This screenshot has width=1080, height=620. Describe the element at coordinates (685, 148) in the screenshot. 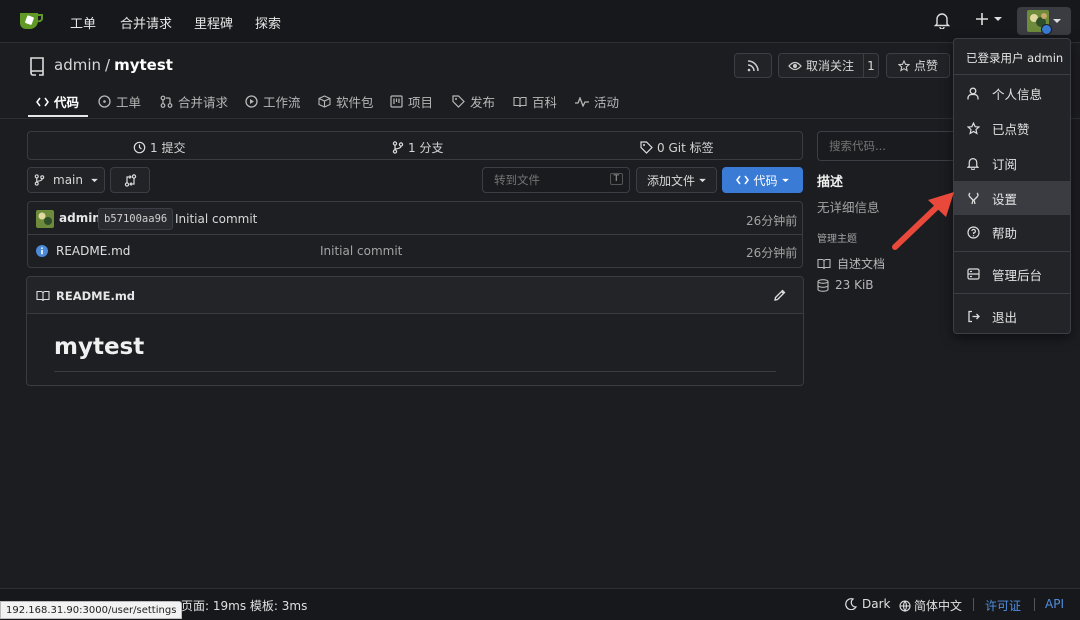

I see `tags-count: 0 Git 标签` at that location.